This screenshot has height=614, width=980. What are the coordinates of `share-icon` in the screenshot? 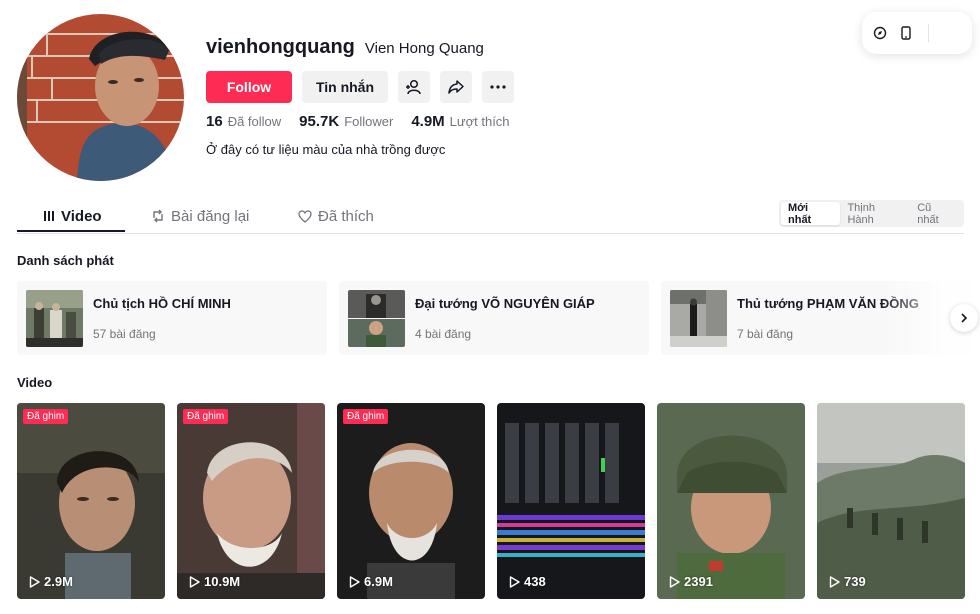 It's located at (456, 87).